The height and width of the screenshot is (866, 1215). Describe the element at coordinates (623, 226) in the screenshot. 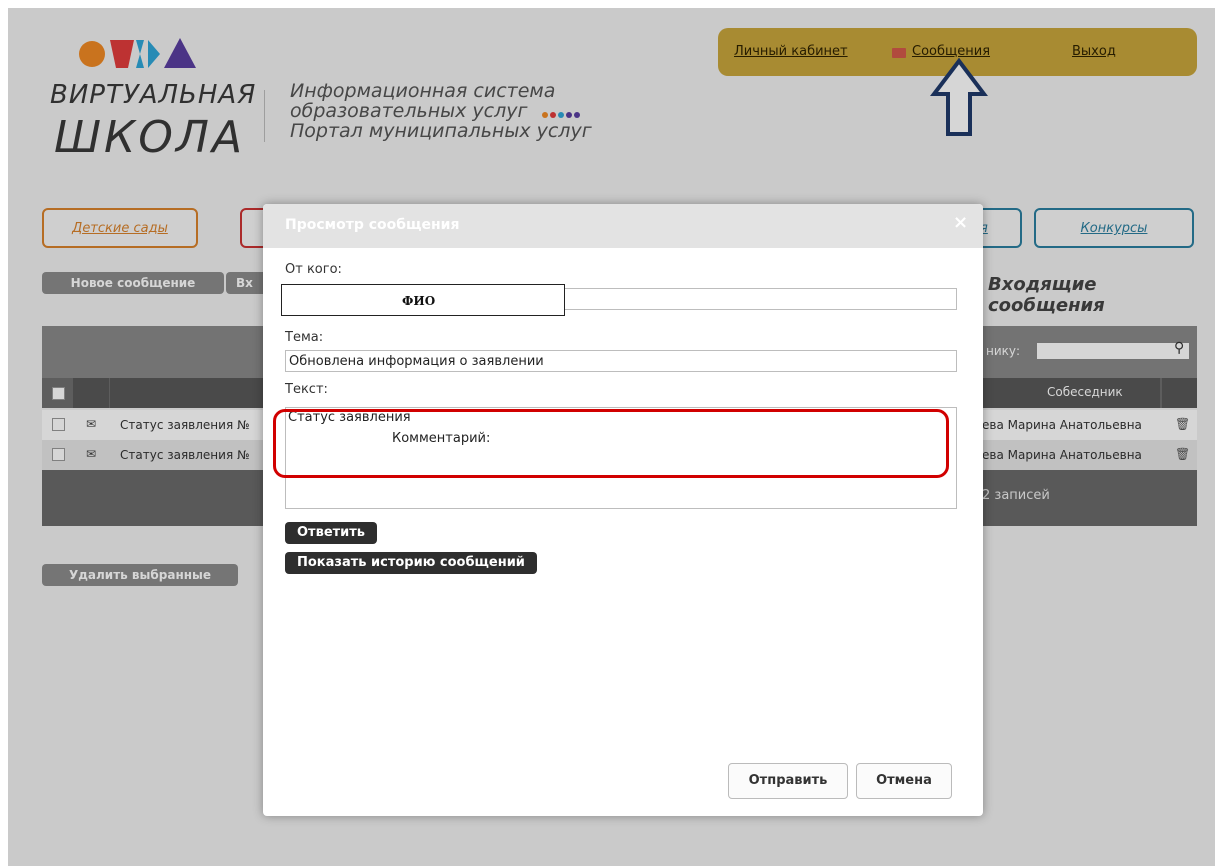

I see `dialog-header: Просмотр сообщения ×` at that location.